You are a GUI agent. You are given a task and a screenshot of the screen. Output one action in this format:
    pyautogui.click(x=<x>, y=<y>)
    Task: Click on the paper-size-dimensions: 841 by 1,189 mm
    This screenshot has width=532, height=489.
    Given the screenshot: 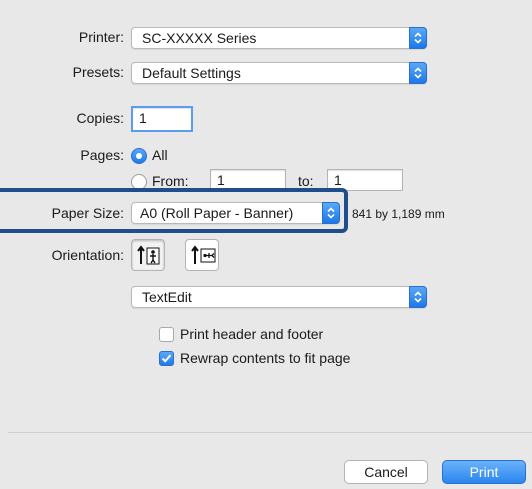 What is the action you would take?
    pyautogui.click(x=398, y=214)
    